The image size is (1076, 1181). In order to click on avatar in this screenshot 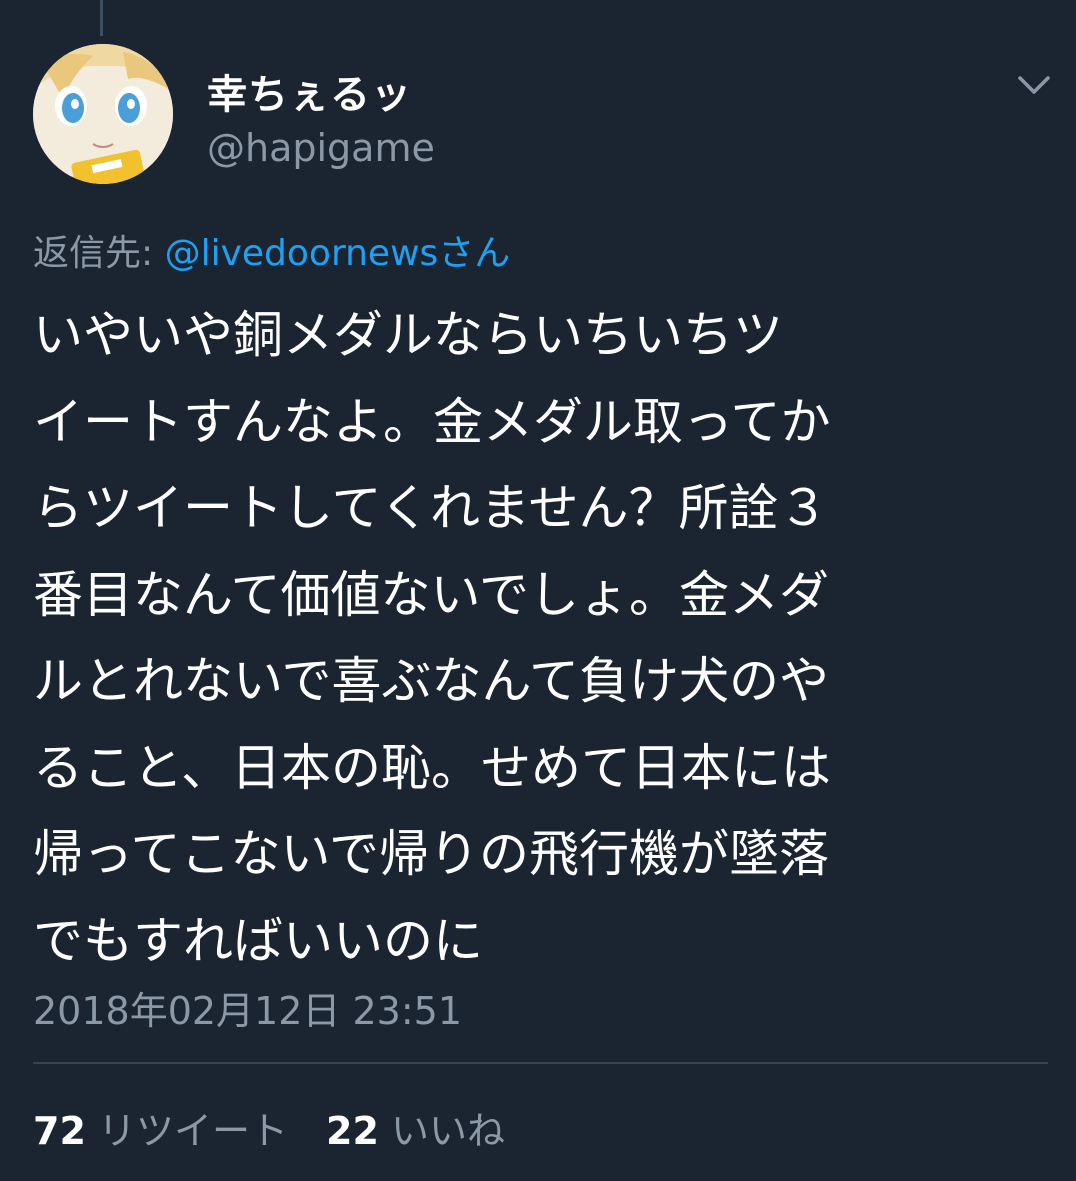, I will do `click(103, 114)`.